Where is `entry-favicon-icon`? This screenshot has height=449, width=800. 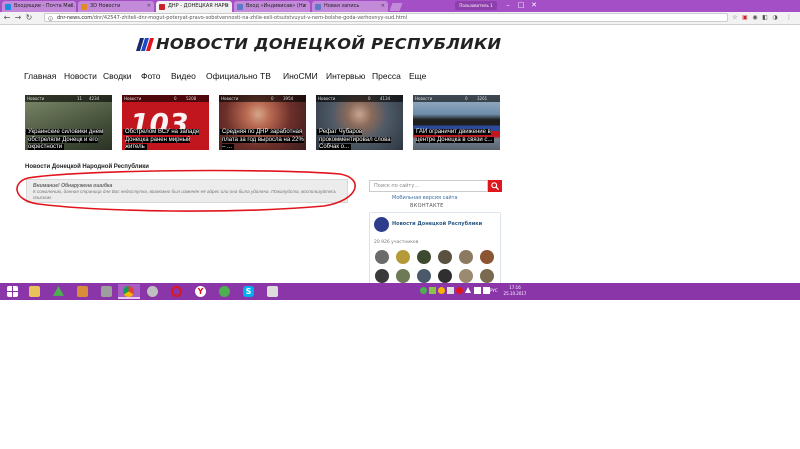
entry-favicon-icon is located at coordinates (318, 7).